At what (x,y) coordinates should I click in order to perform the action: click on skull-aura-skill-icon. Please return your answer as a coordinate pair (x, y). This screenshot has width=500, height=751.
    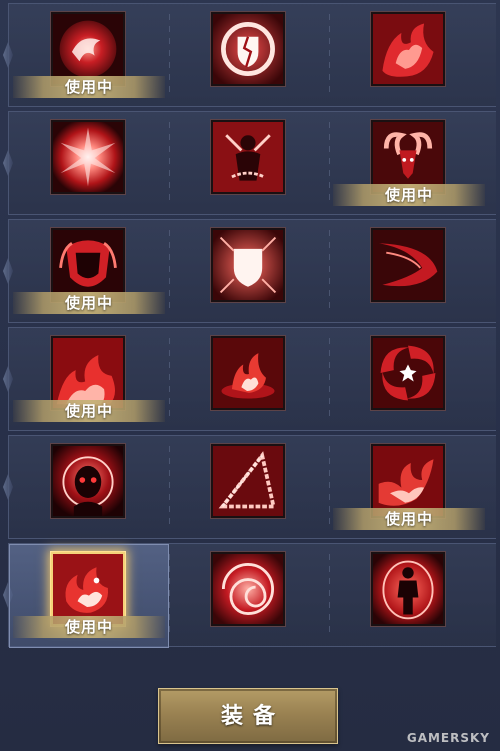
    Looking at the image, I should click on (88, 481).